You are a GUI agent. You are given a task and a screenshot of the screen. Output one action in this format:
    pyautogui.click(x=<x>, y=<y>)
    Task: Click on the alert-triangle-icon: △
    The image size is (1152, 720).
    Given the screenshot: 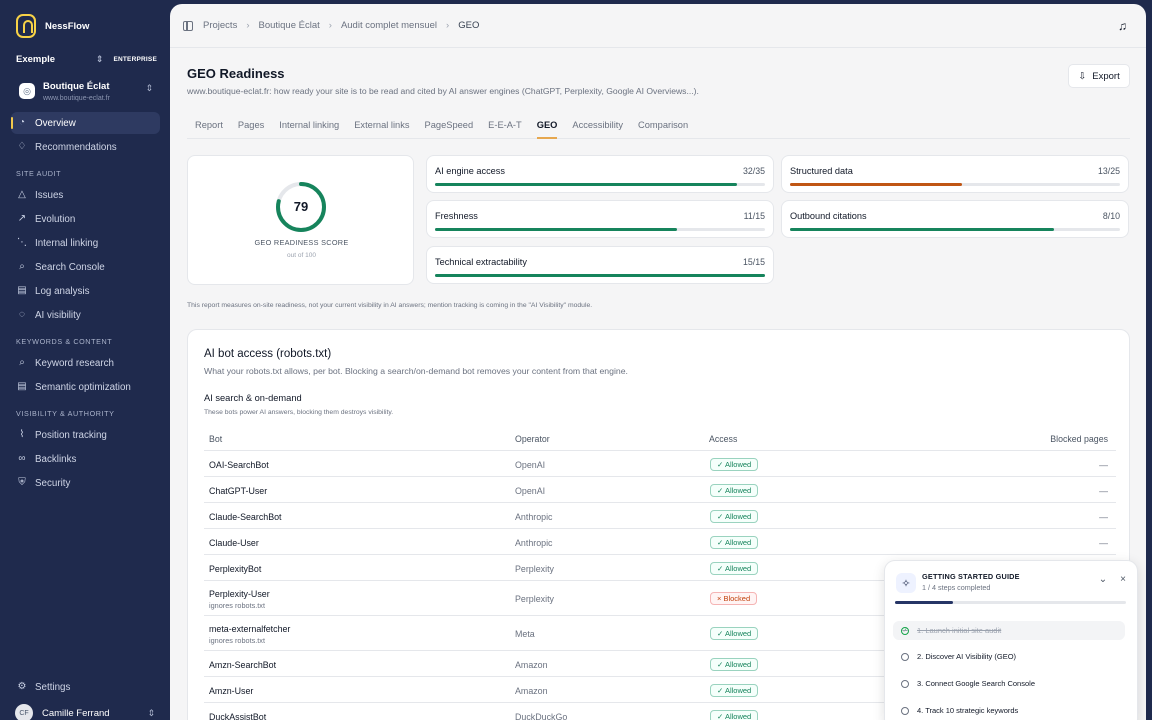 What is the action you would take?
    pyautogui.click(x=22, y=194)
    